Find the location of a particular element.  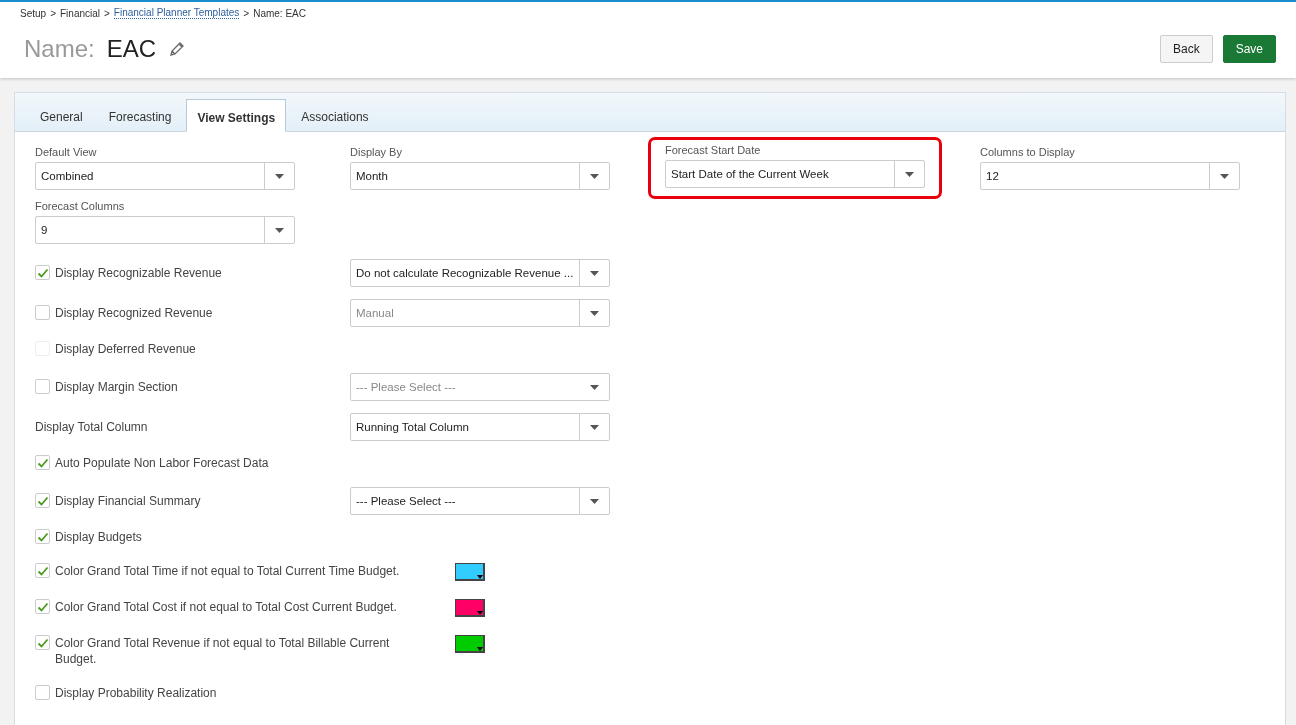

option-label: Color Grand Total Time if not equal to Total Current Time Budget. is located at coordinates (228, 571).